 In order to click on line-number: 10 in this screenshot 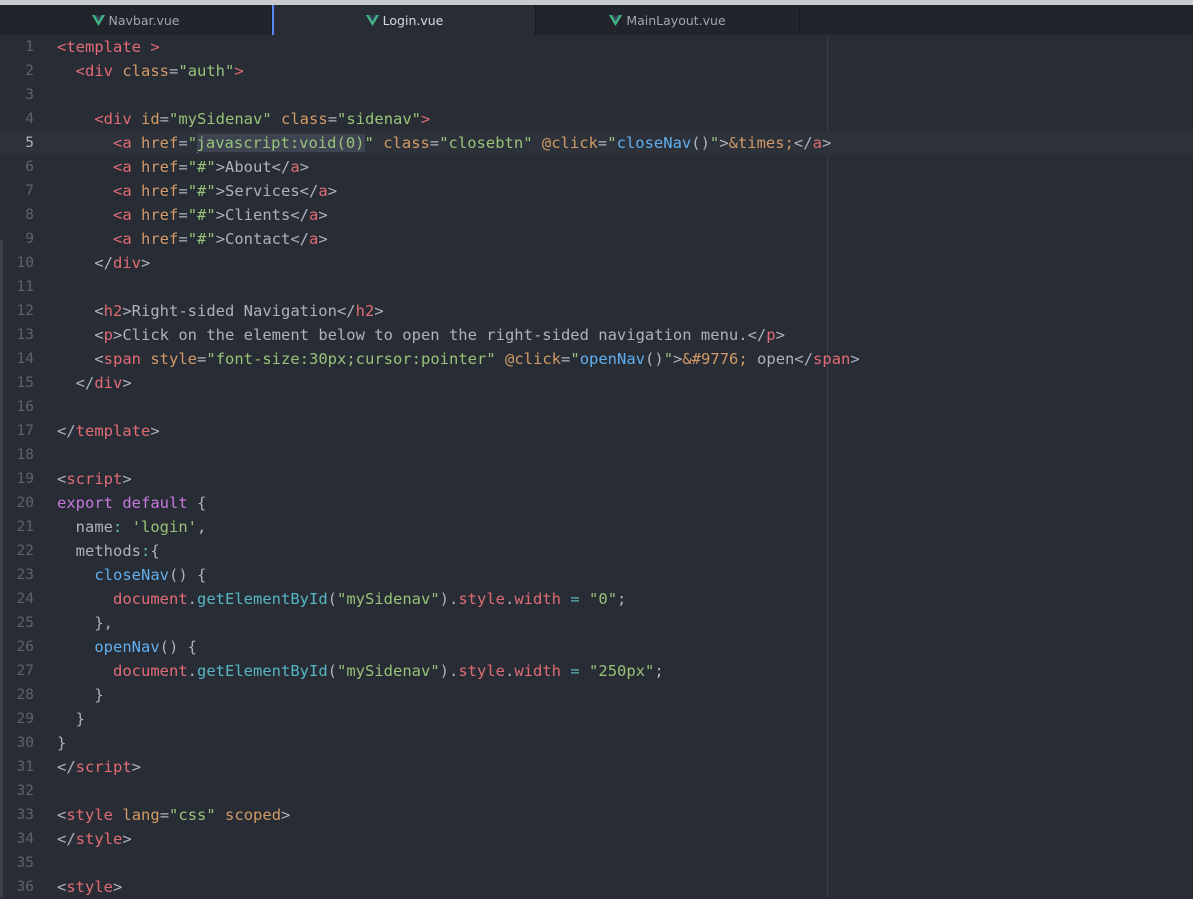, I will do `click(25, 263)`.